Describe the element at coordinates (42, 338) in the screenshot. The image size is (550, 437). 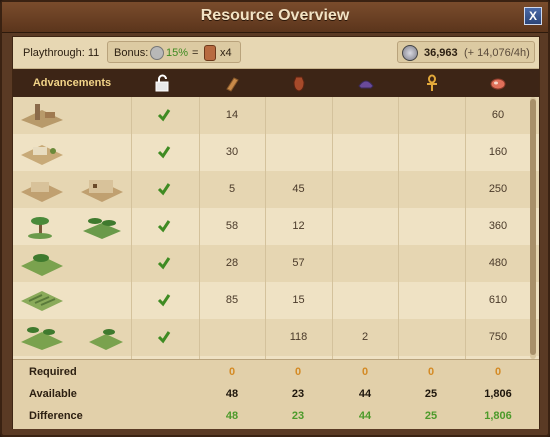
I see `oasis-palms-icon` at that location.